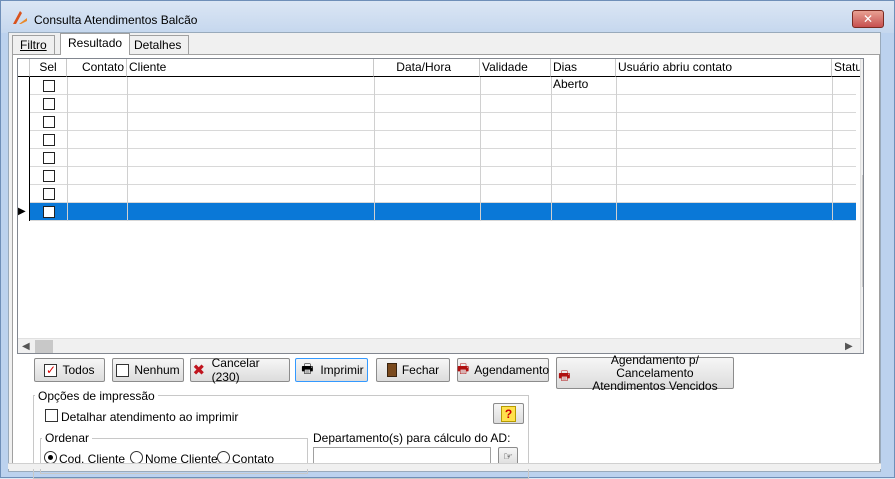  Describe the element at coordinates (849, 346) in the screenshot. I see `scroll-right-icon: ▶` at that location.